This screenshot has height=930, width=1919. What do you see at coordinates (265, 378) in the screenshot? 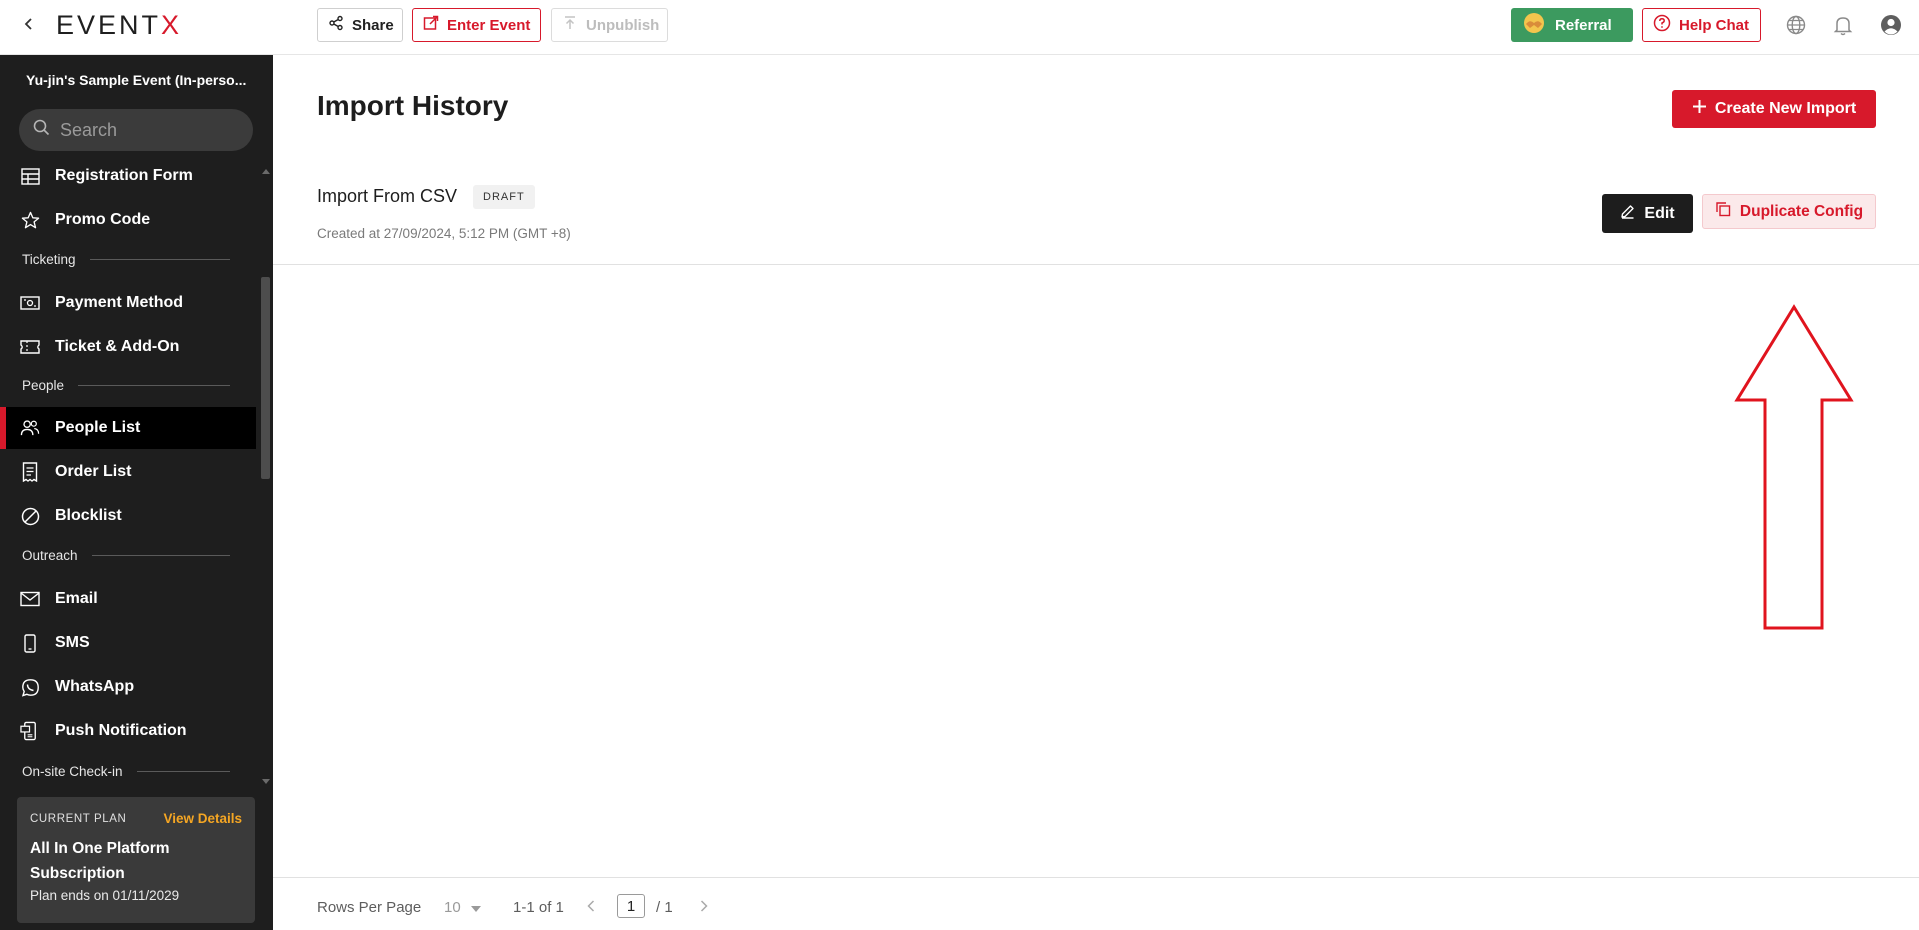
I see `sidebar-scrollbar` at bounding box center [265, 378].